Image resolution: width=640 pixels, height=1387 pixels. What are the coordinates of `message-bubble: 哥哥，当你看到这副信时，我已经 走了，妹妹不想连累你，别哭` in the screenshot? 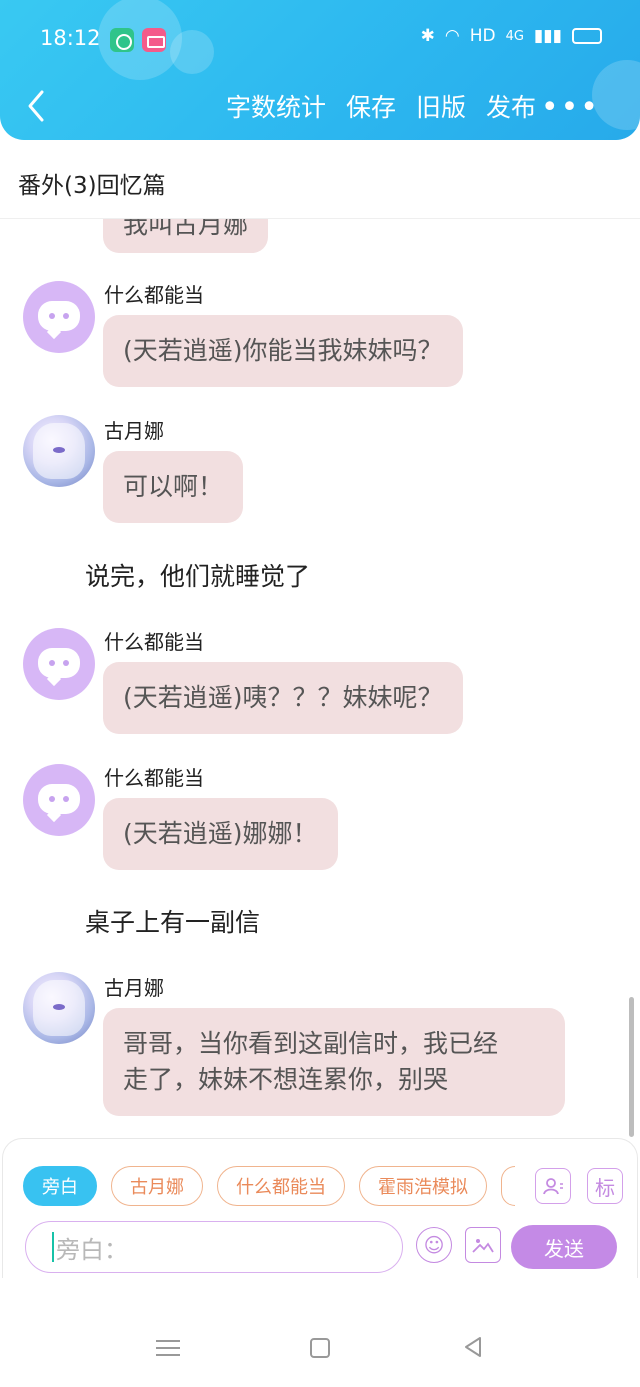 It's located at (334, 1062).